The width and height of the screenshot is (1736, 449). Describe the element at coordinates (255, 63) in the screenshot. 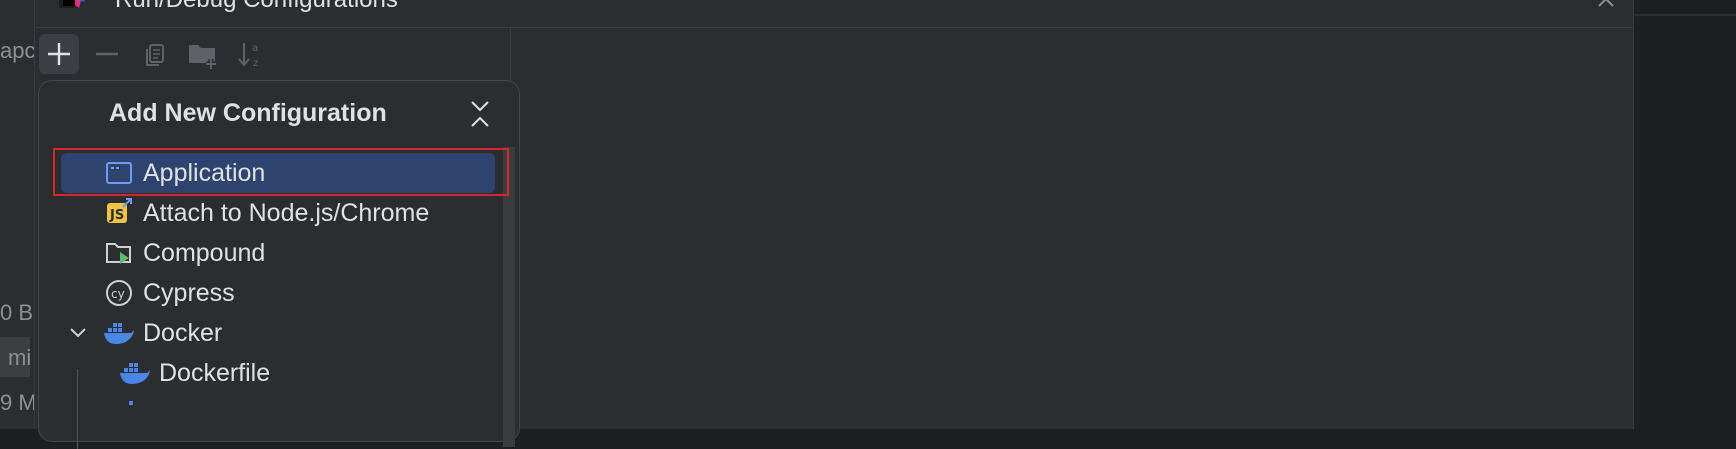

I see `svg-text: z` at that location.